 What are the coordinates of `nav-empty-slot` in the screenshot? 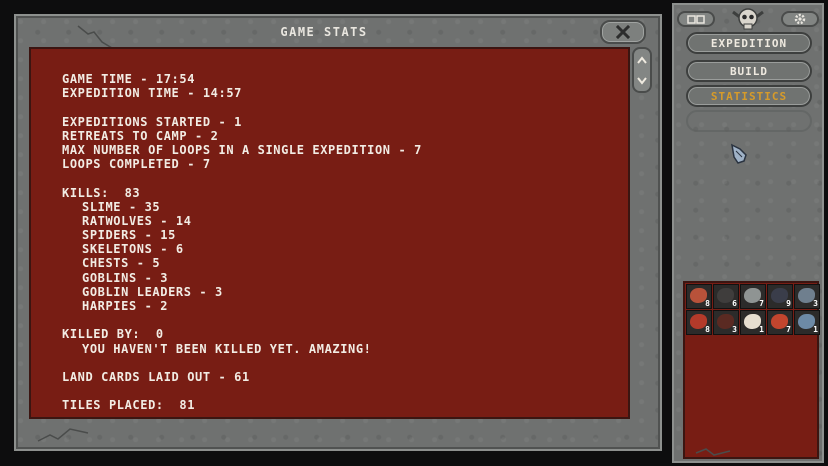 It's located at (749, 121).